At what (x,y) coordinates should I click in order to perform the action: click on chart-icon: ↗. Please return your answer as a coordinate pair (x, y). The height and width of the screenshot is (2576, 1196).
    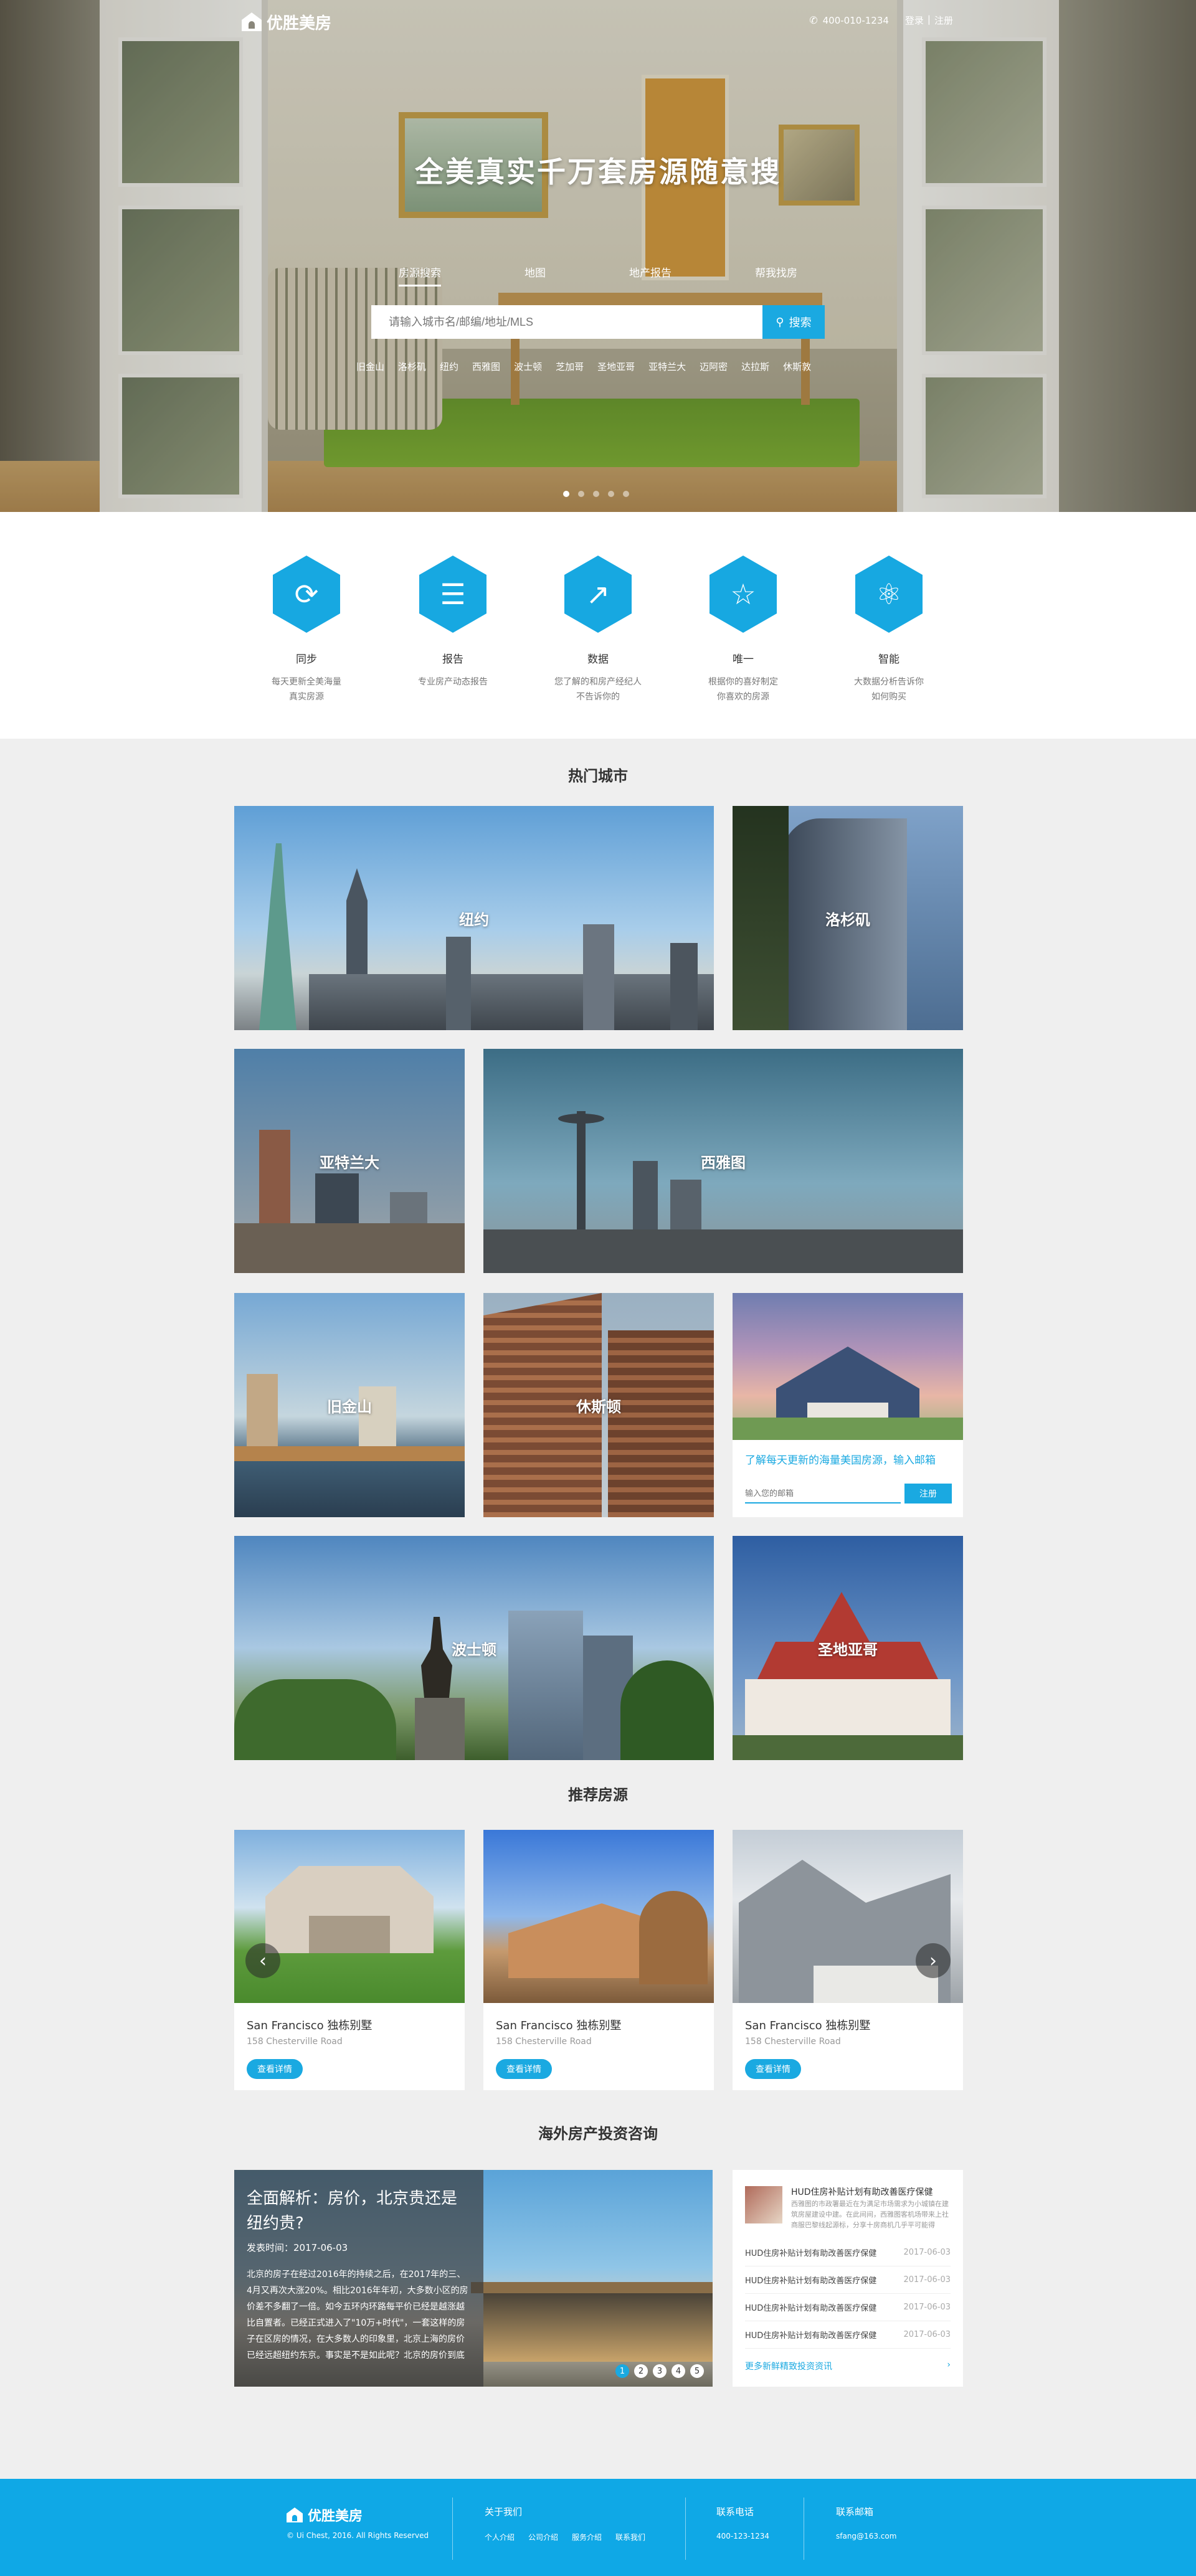
    Looking at the image, I should click on (598, 594).